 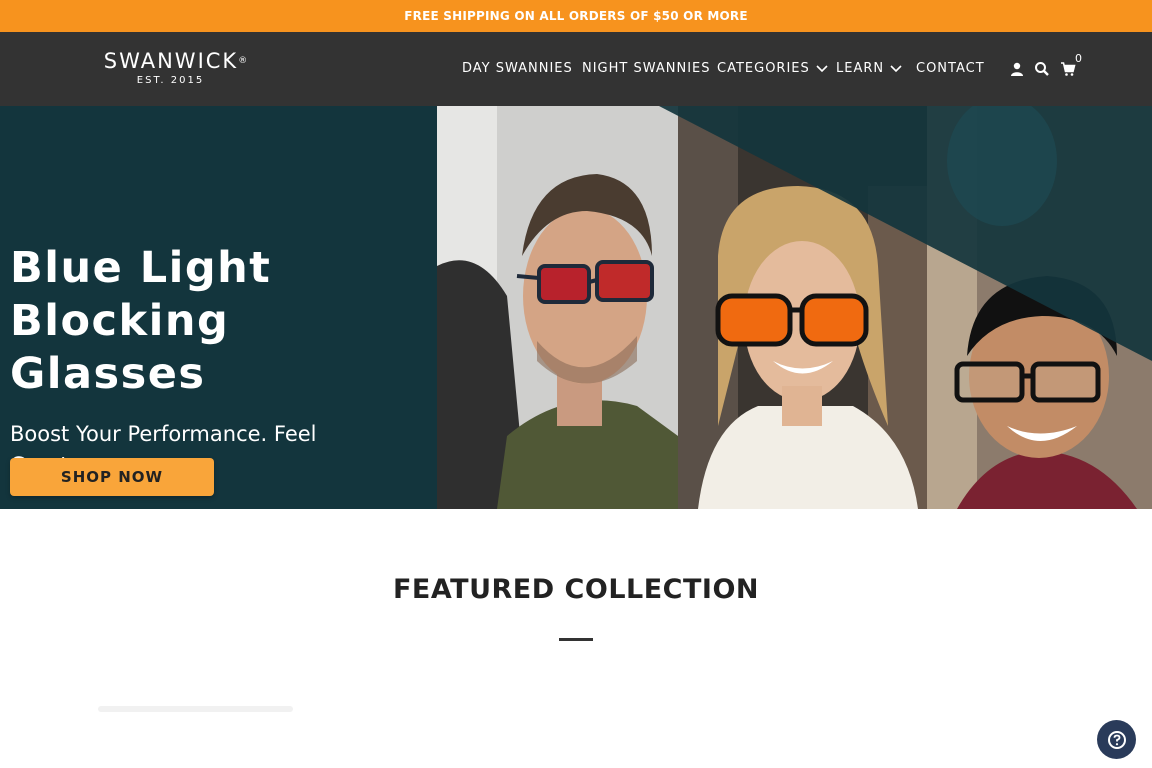 I want to click on nav-contact: CONTACT, so click(x=950, y=68).